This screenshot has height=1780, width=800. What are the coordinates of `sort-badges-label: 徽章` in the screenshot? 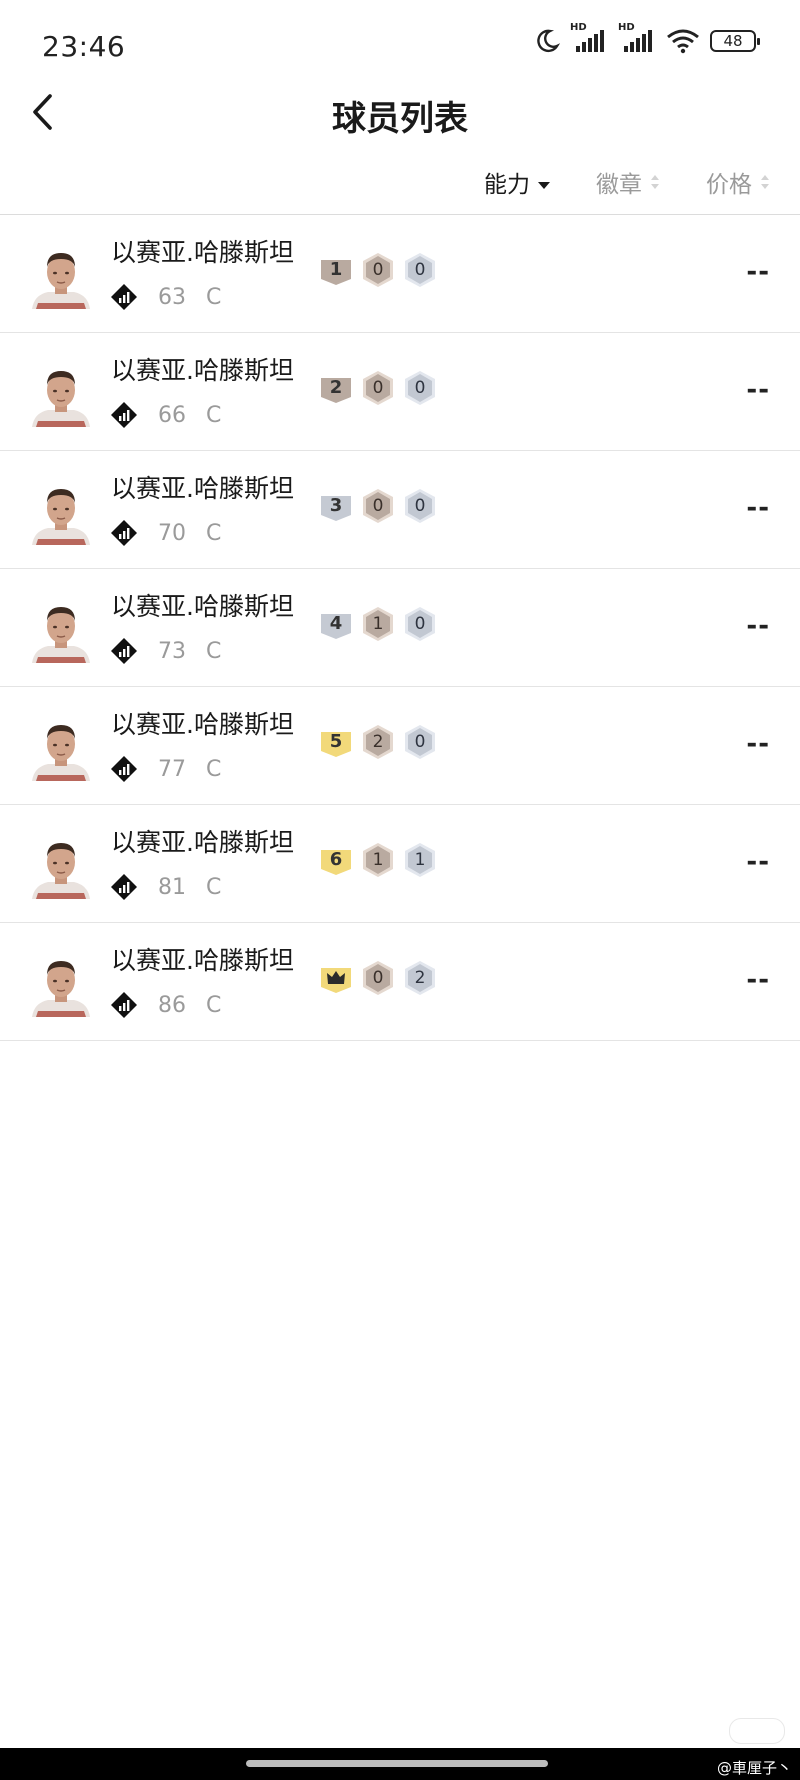 It's located at (619, 185).